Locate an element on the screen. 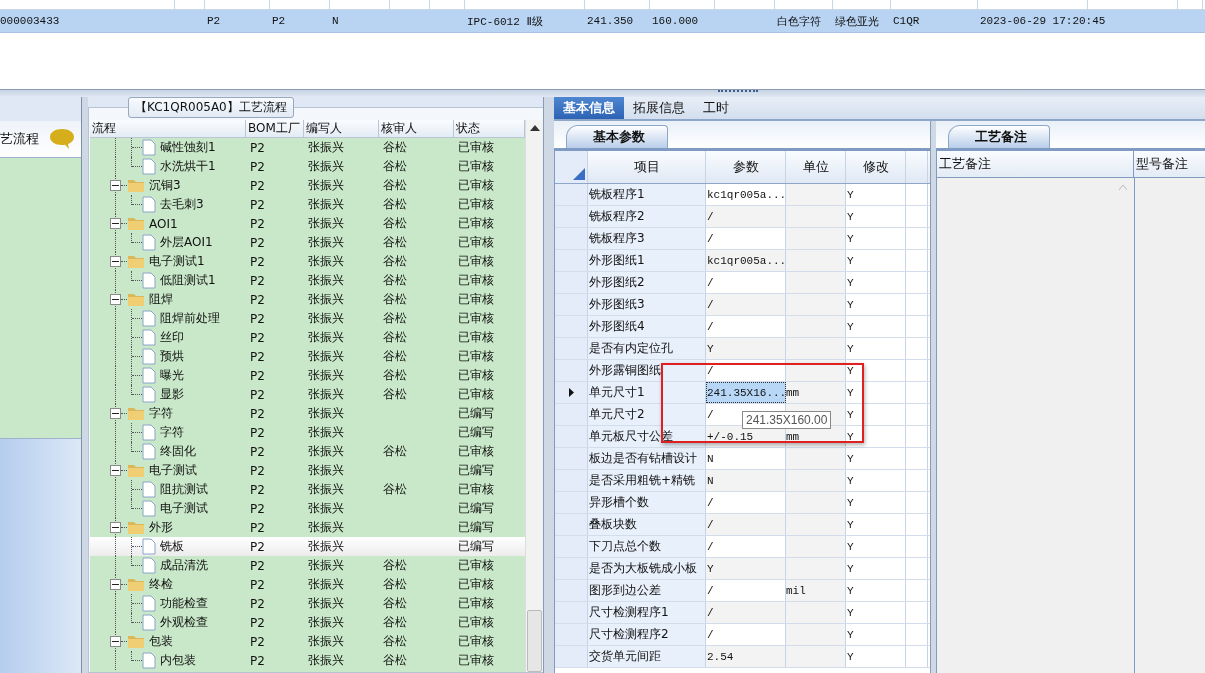 The width and height of the screenshot is (1205, 673). tree-item-label: 字符 is located at coordinates (172, 432).